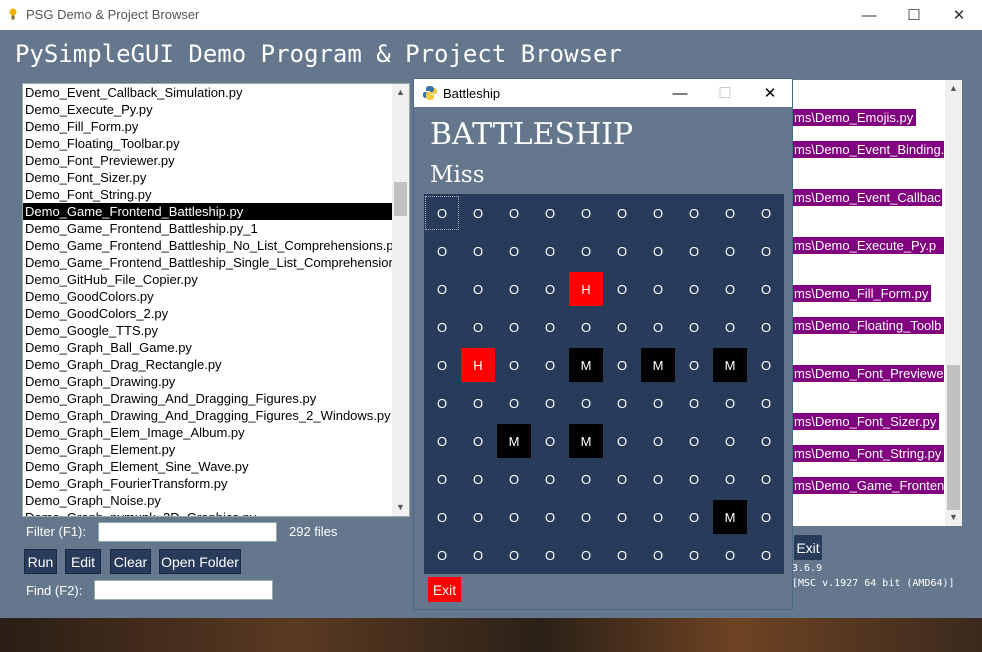 Image resolution: width=982 pixels, height=652 pixels. I want to click on output-scrollbar: ▲ ▼, so click(953, 303).